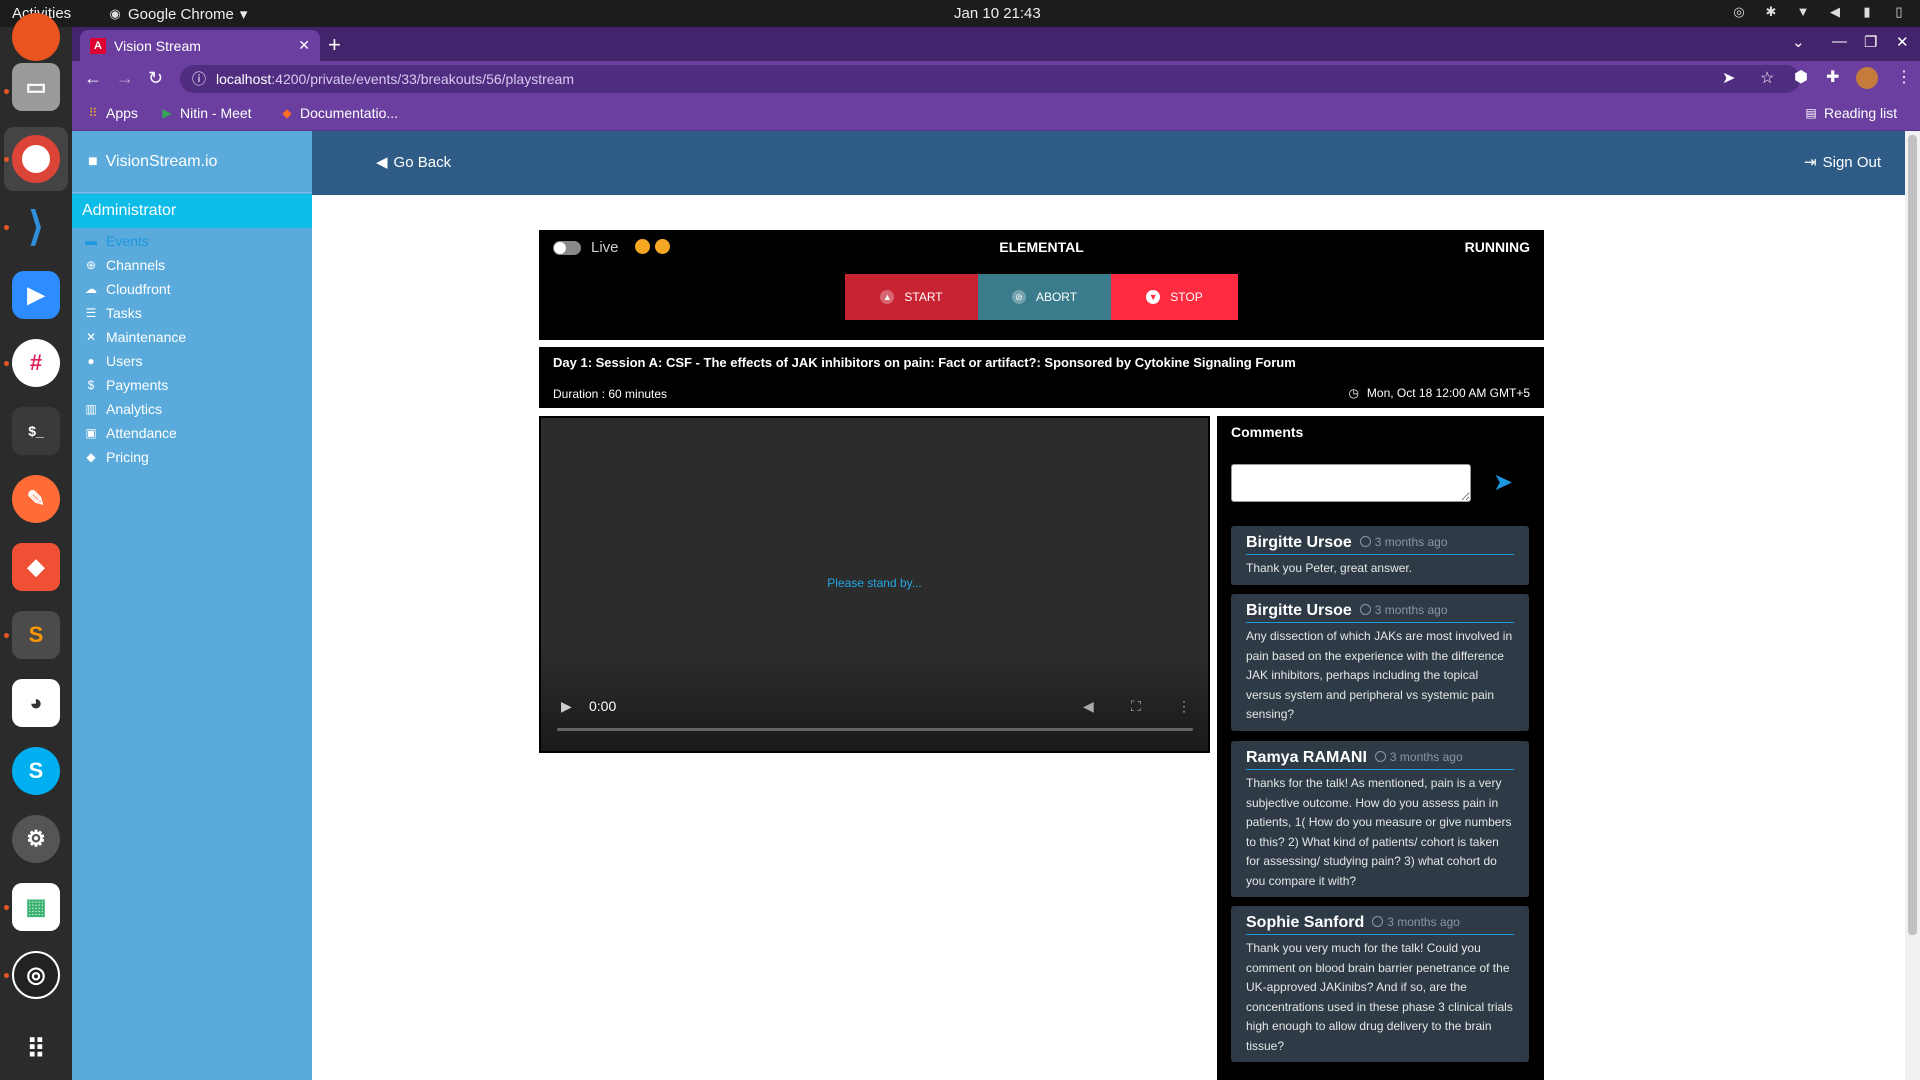 This screenshot has width=1920, height=1080. Describe the element at coordinates (566, 706) in the screenshot. I see `play-icon: ▶` at that location.